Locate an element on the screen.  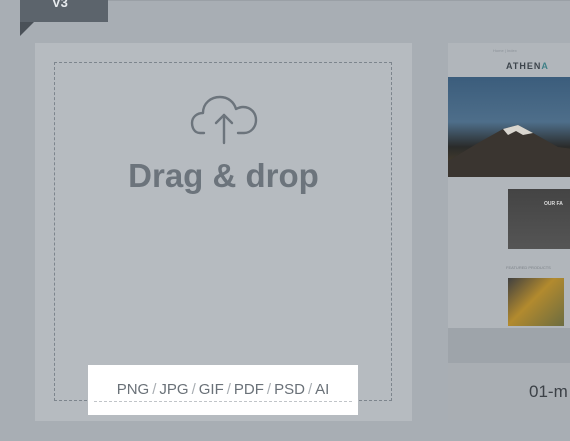
format-gif: GIF is located at coordinates (211, 389).